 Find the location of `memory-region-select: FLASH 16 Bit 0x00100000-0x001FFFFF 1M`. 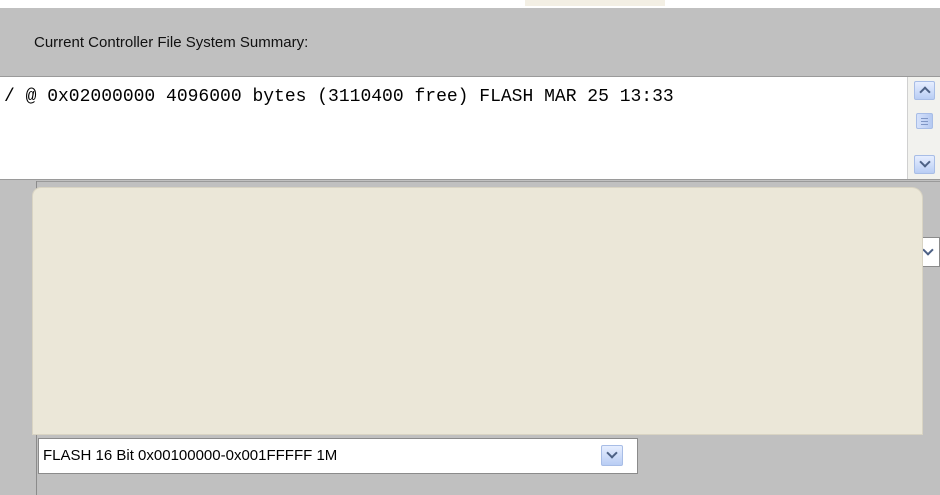

memory-region-select: FLASH 16 Bit 0x00100000-0x001FFFFF 1M is located at coordinates (338, 456).